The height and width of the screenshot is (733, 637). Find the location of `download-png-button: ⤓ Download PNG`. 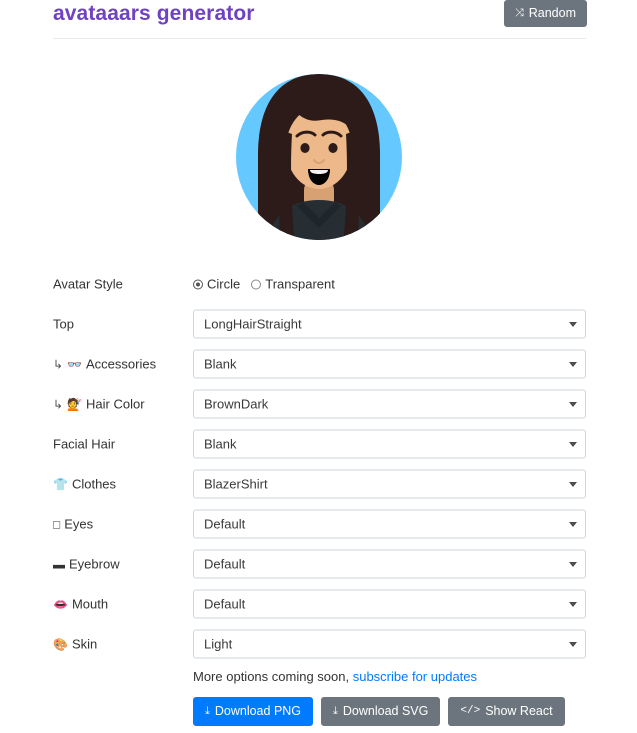

download-png-button: ⤓ Download PNG is located at coordinates (253, 711).